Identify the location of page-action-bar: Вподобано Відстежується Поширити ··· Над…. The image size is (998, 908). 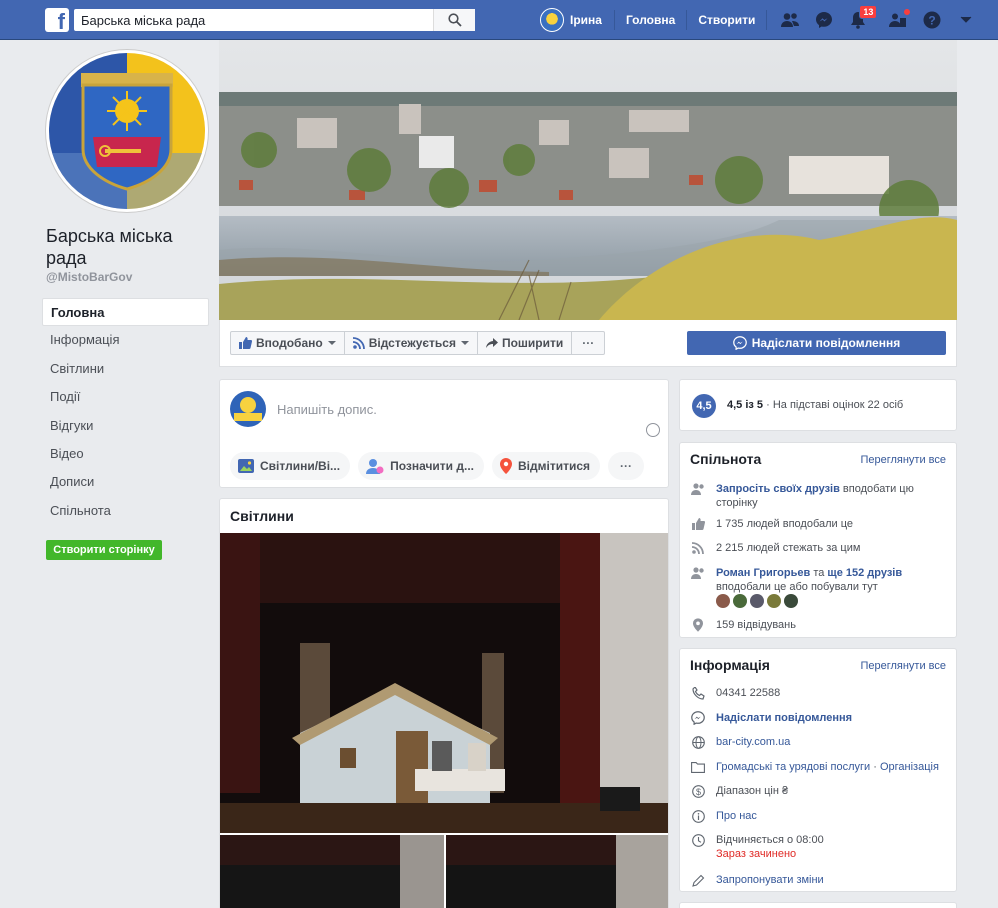
(588, 343).